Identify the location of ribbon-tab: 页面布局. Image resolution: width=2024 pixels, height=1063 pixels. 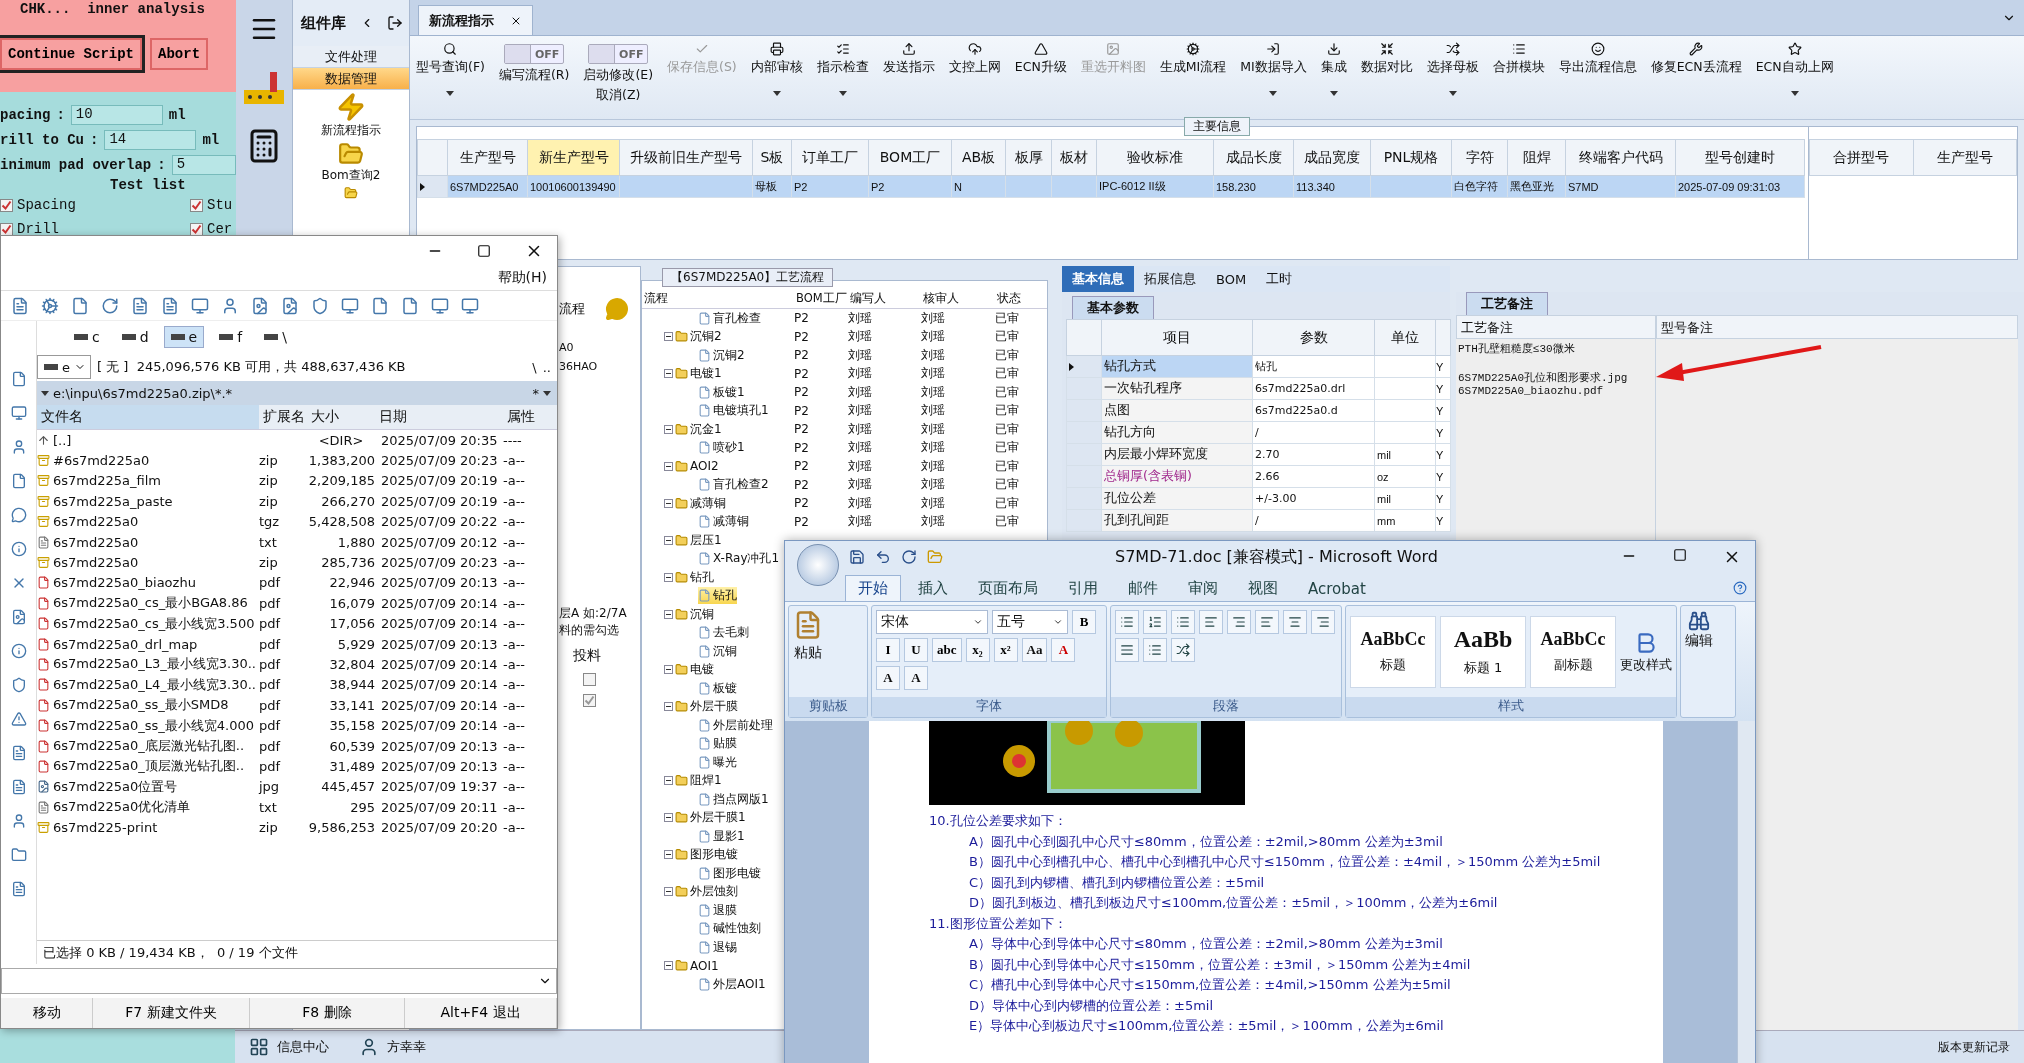
(1008, 588).